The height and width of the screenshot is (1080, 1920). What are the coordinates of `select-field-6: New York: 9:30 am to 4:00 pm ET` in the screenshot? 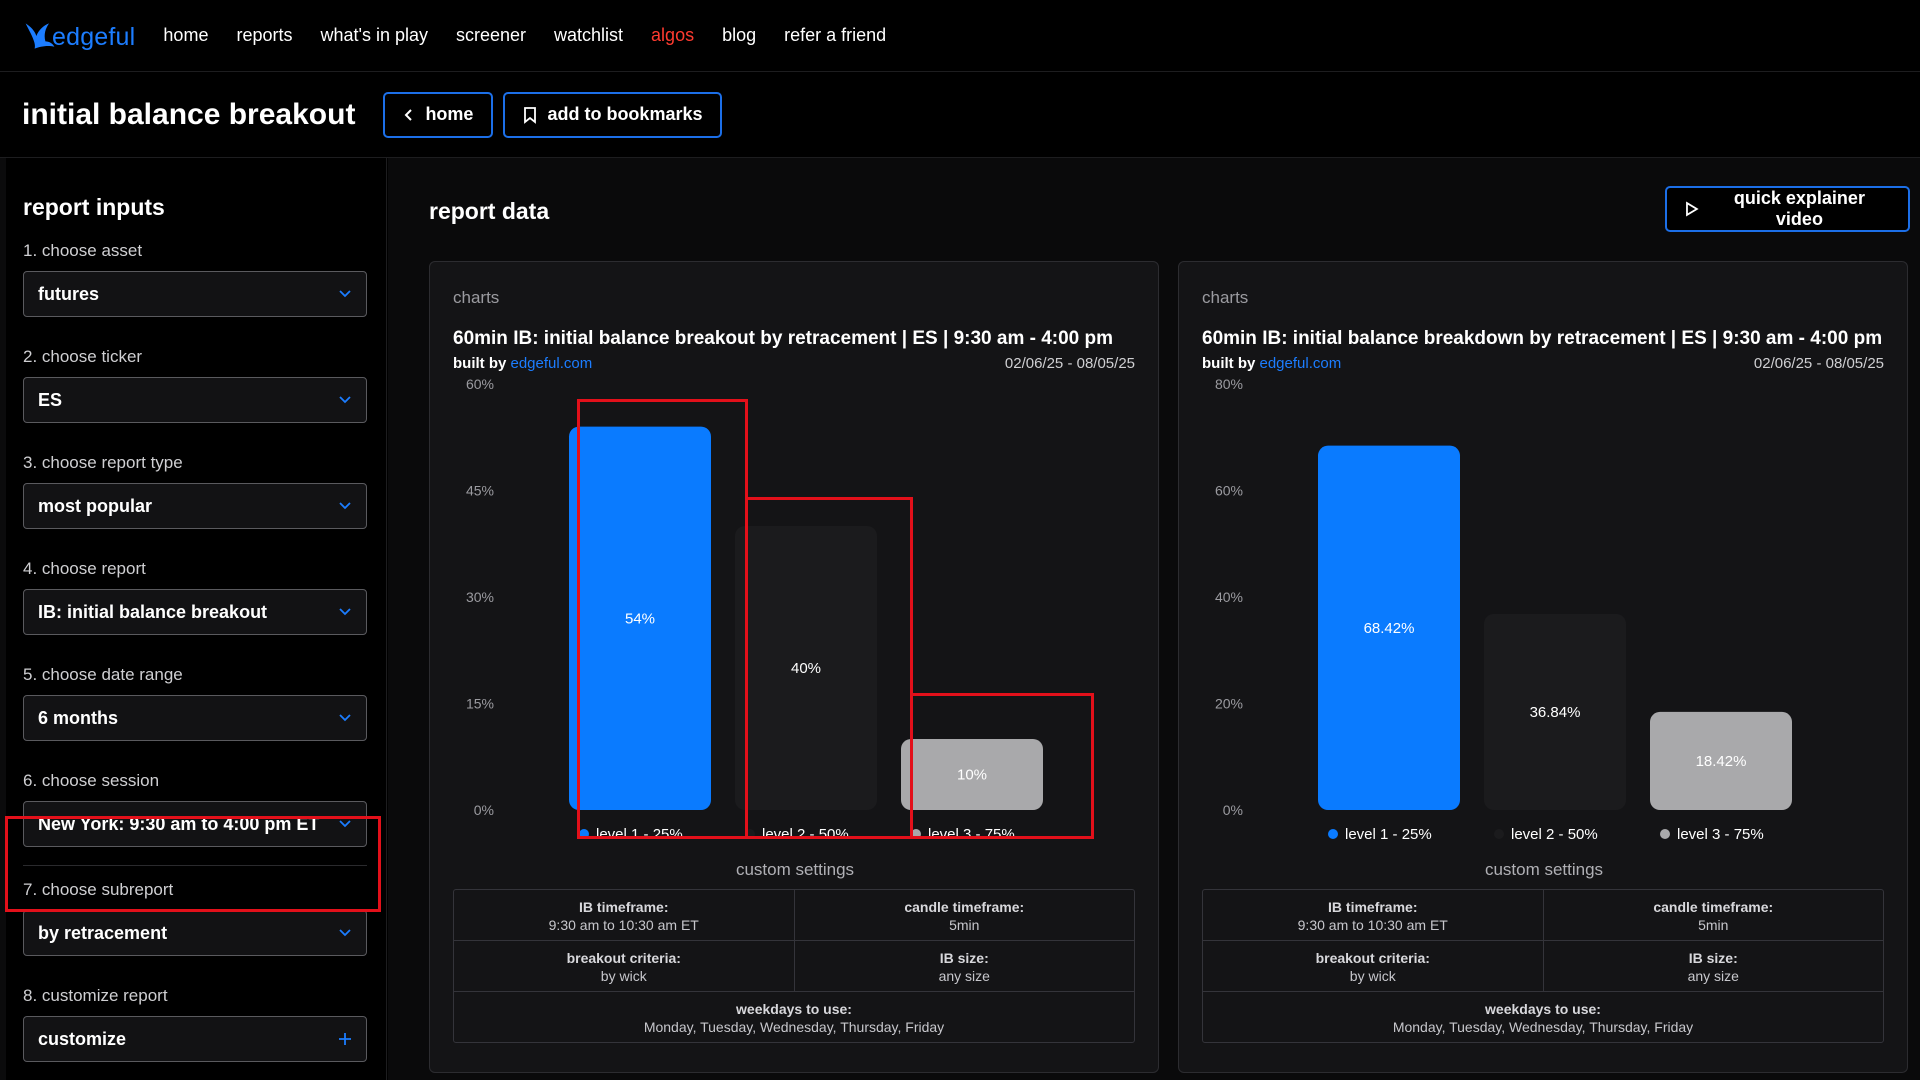 It's located at (195, 824).